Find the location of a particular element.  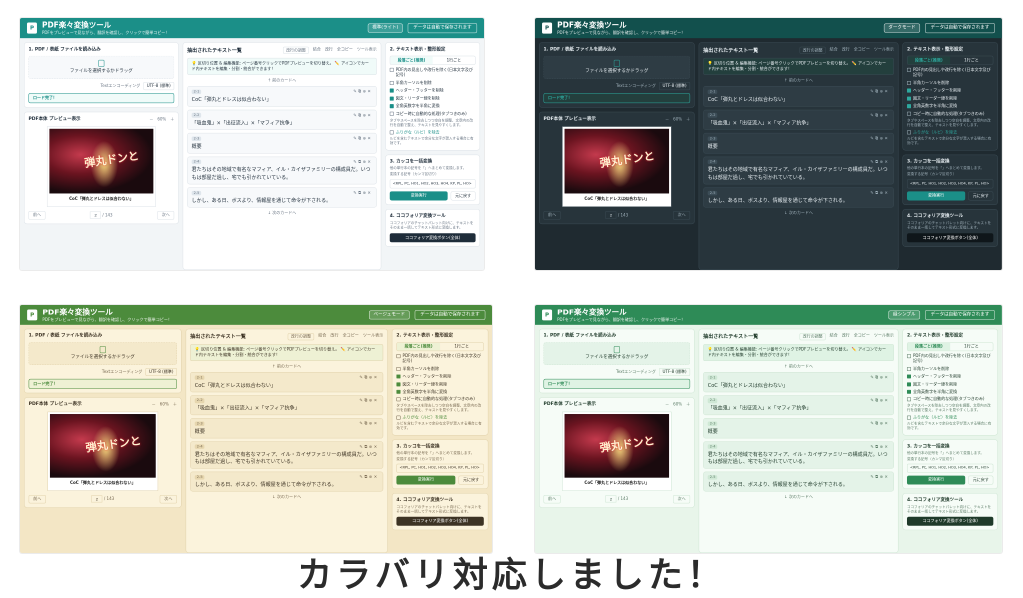

theme-select: ダークモード is located at coordinates (902, 28).